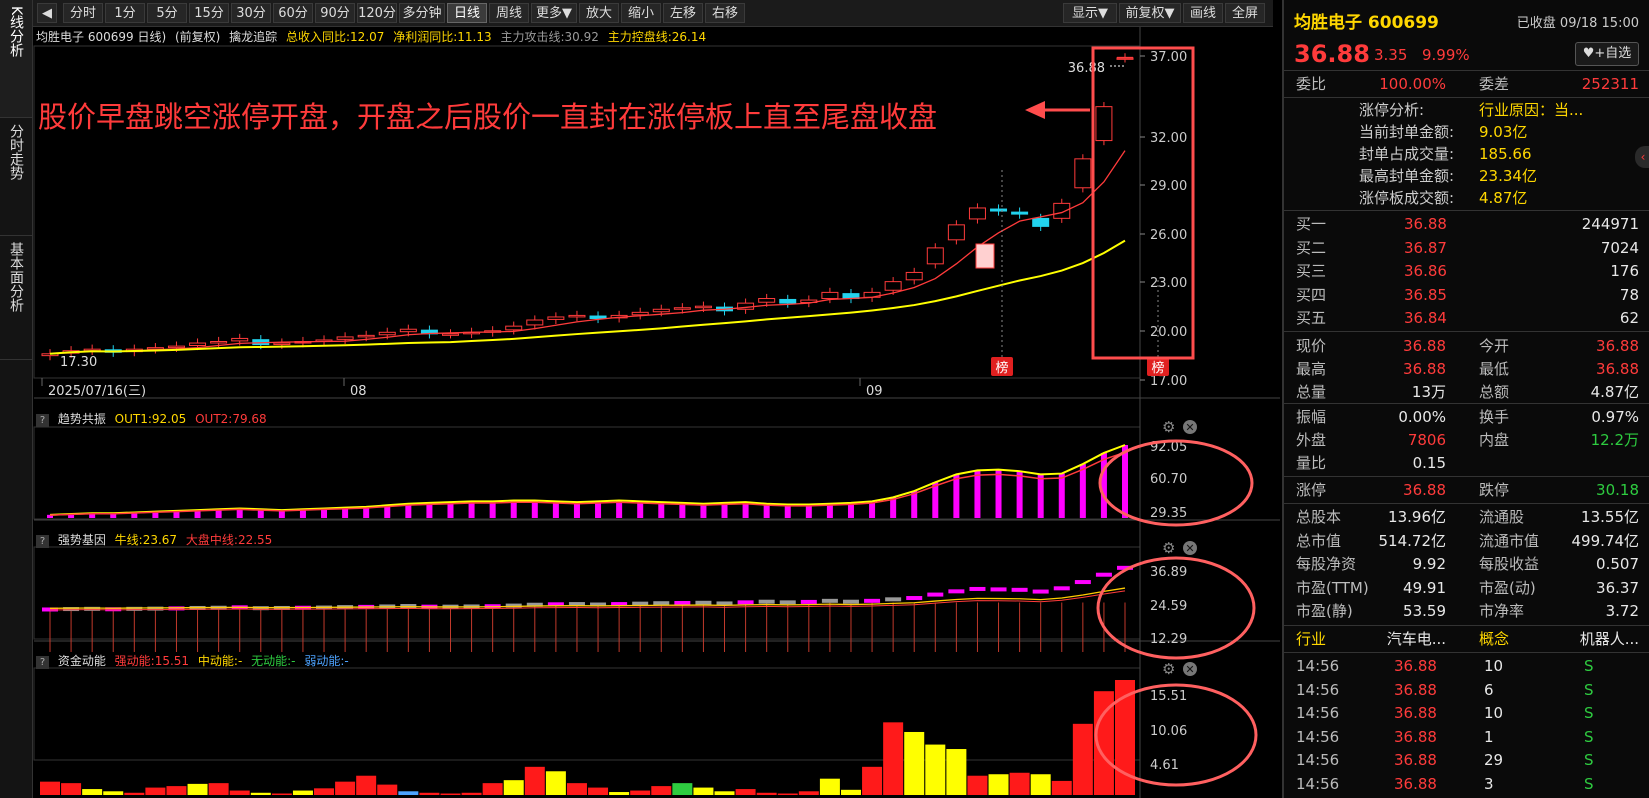 The image size is (1649, 798). What do you see at coordinates (1203, 13) in the screenshot?
I see `toolbar-right-button-2: 画线` at bounding box center [1203, 13].